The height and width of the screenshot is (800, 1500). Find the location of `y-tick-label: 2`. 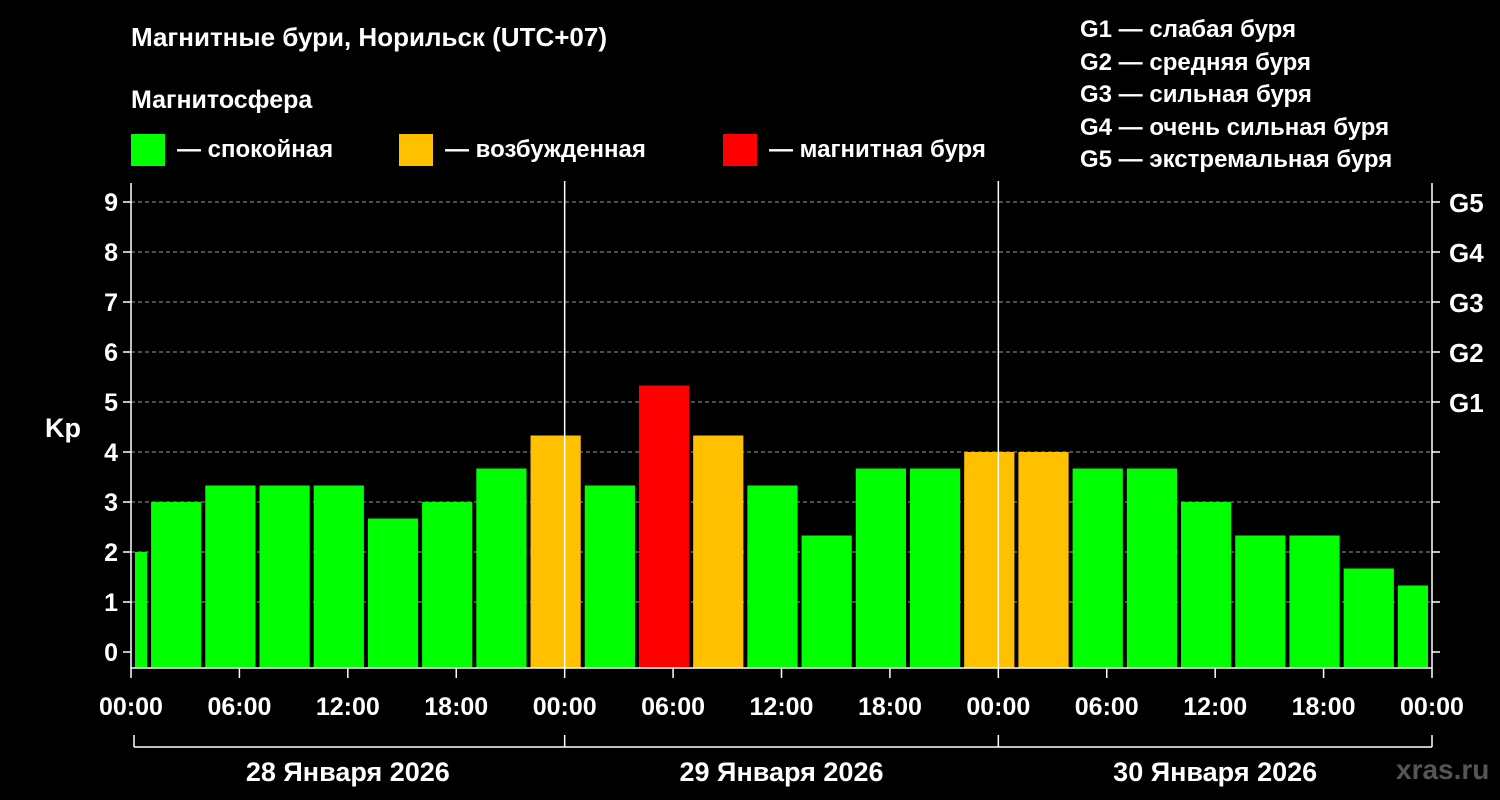

y-tick-label: 2 is located at coordinates (111, 553).